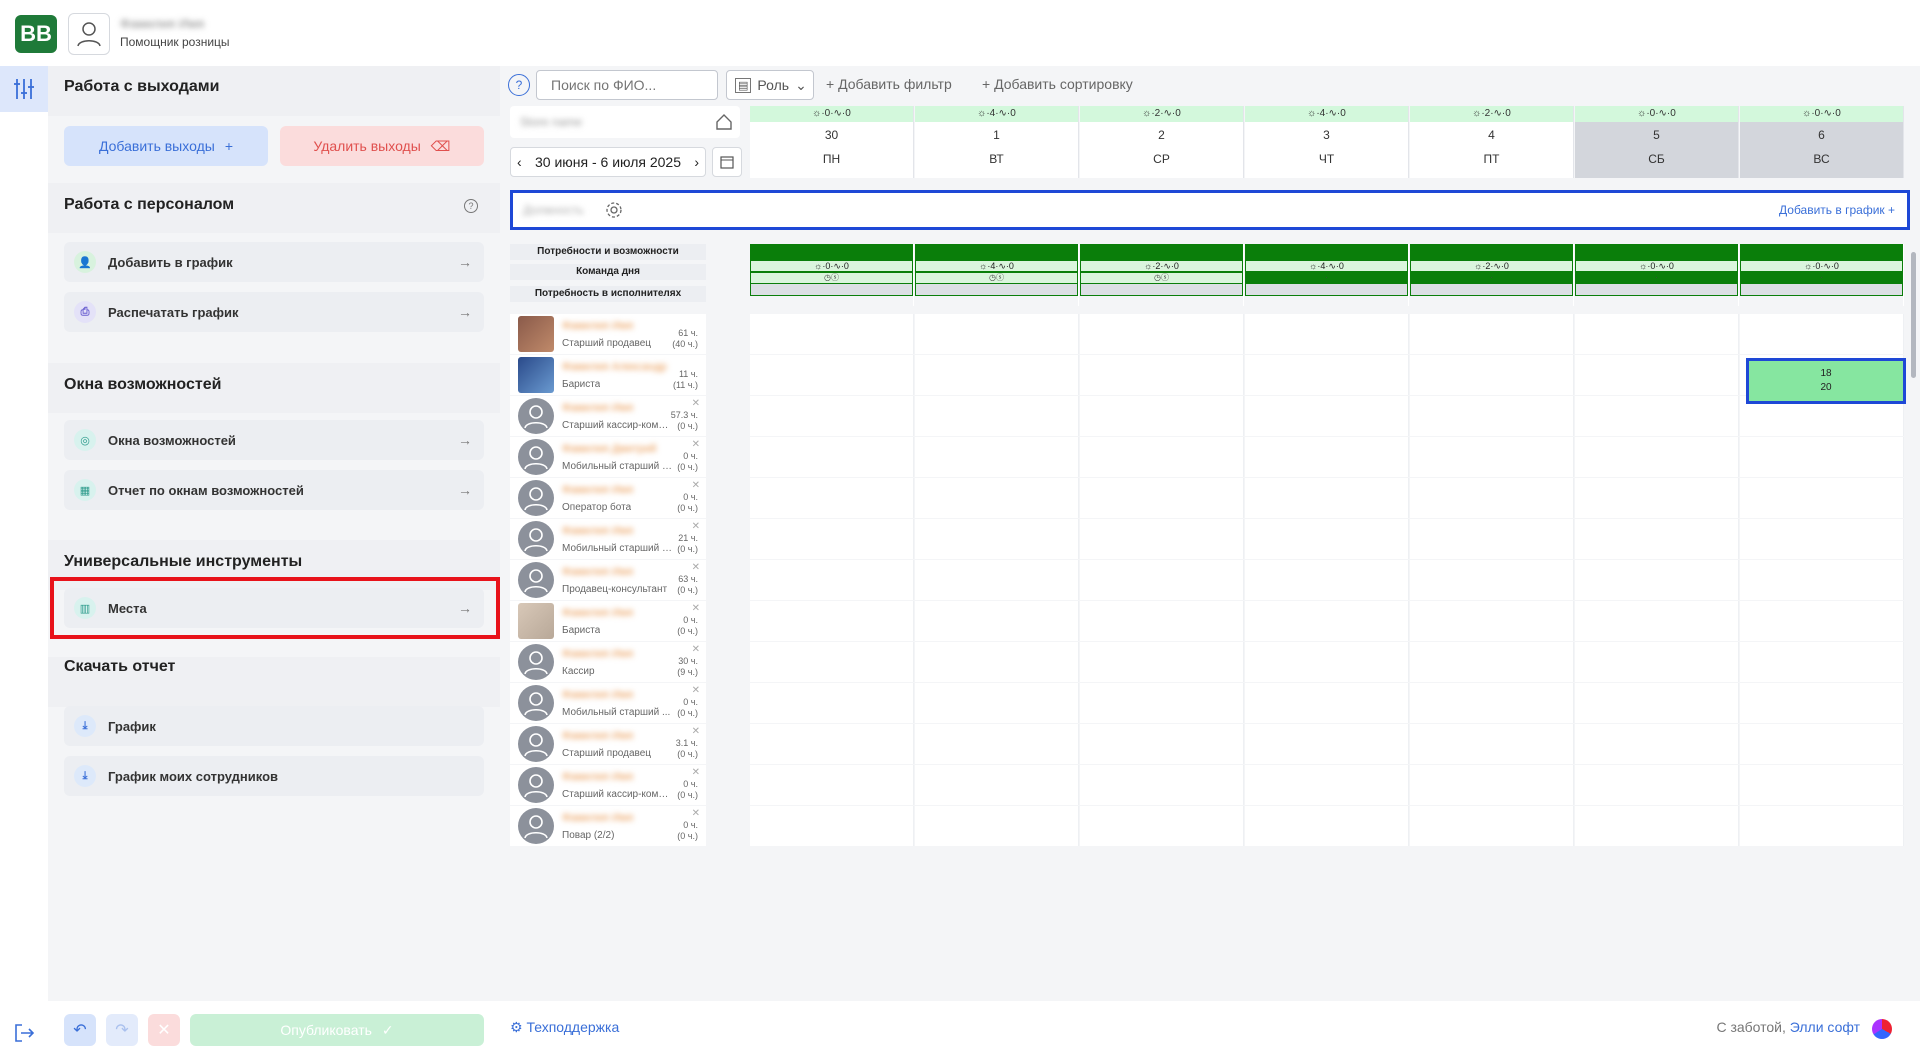 The image size is (1920, 1057). What do you see at coordinates (608, 375) in the screenshot?
I see `table-row: Фамилия Александр Бариста 11 ч. (11 ч.)` at bounding box center [608, 375].